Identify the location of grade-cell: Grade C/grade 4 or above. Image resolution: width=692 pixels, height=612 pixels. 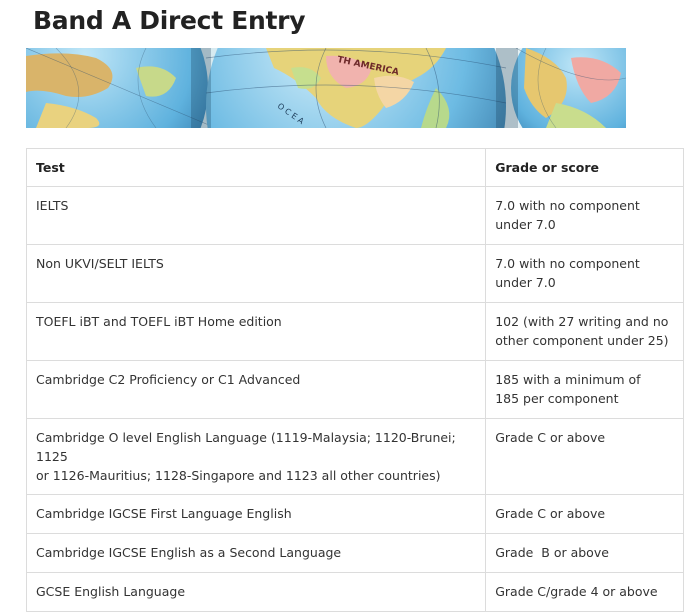
(584, 592).